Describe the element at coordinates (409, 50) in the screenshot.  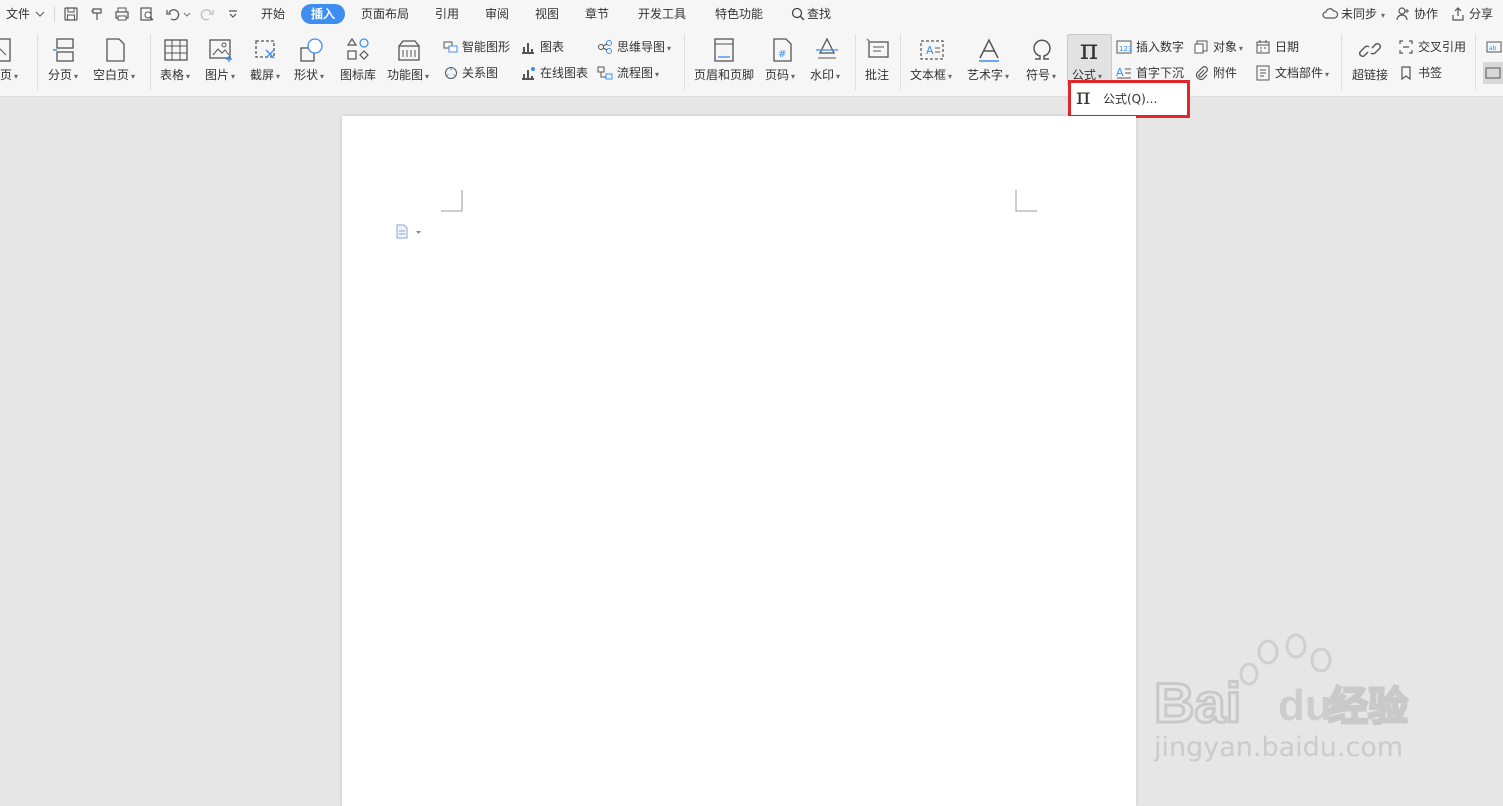
I see `function-chart-icon` at that location.